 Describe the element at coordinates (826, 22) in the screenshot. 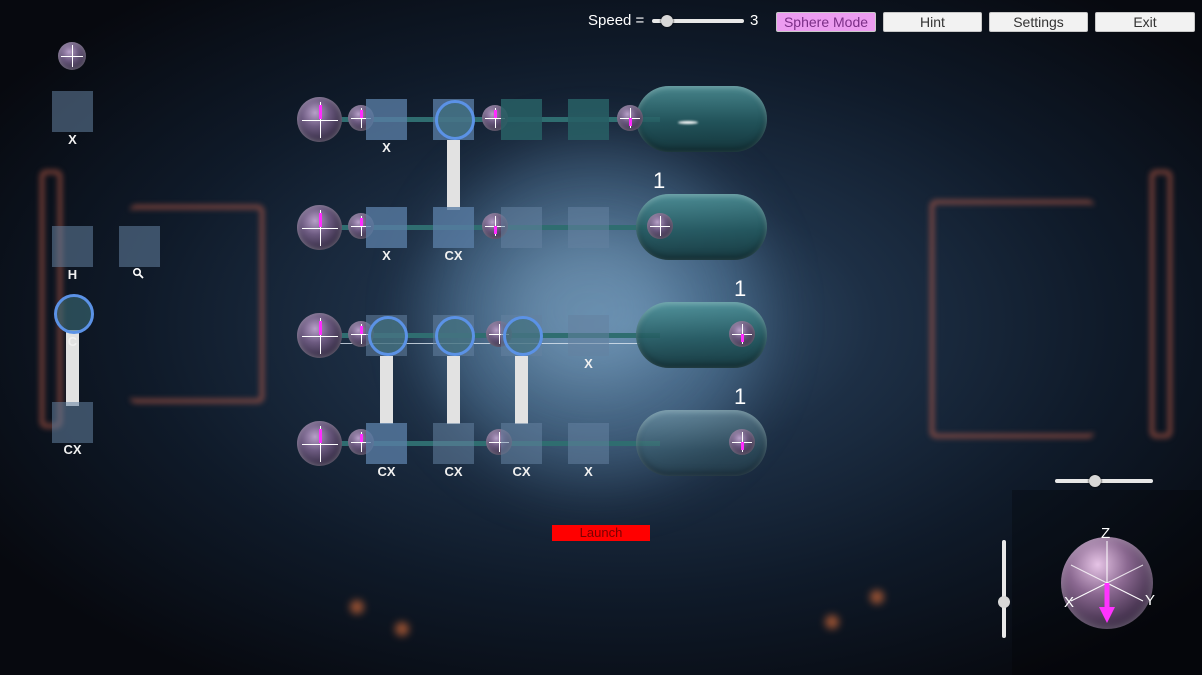

I see `sphere-mode-button: Sphere Mode` at that location.